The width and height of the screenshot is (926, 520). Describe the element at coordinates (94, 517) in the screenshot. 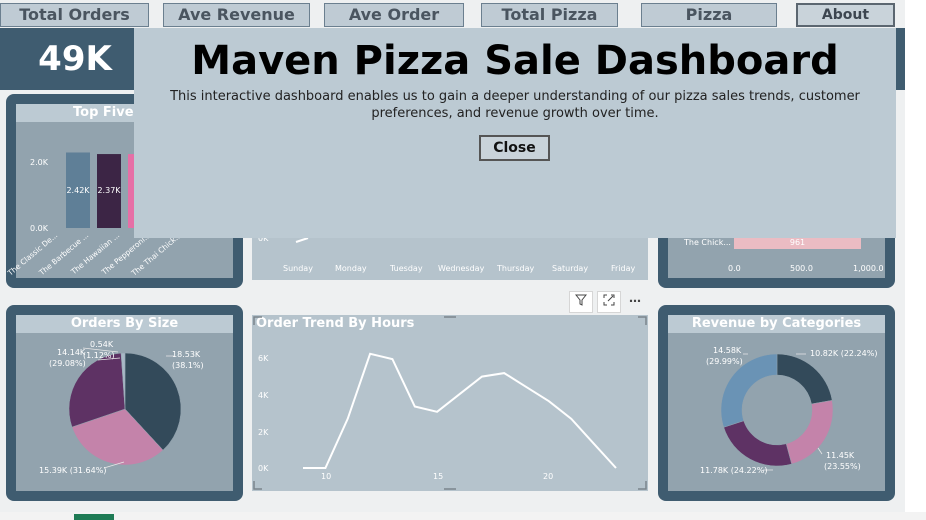

I see `active-page-tab` at that location.